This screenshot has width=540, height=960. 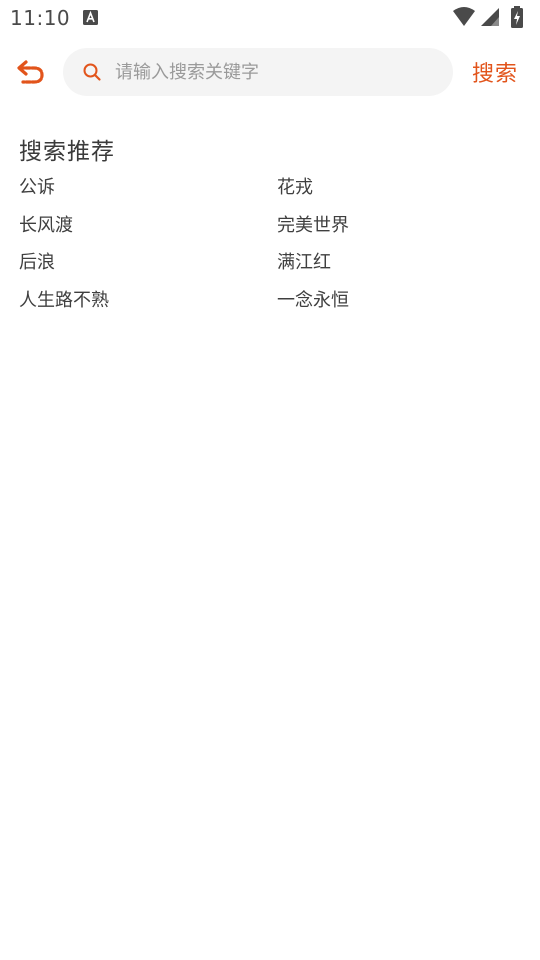 I want to click on battery-charging-icon, so click(x=517, y=17).